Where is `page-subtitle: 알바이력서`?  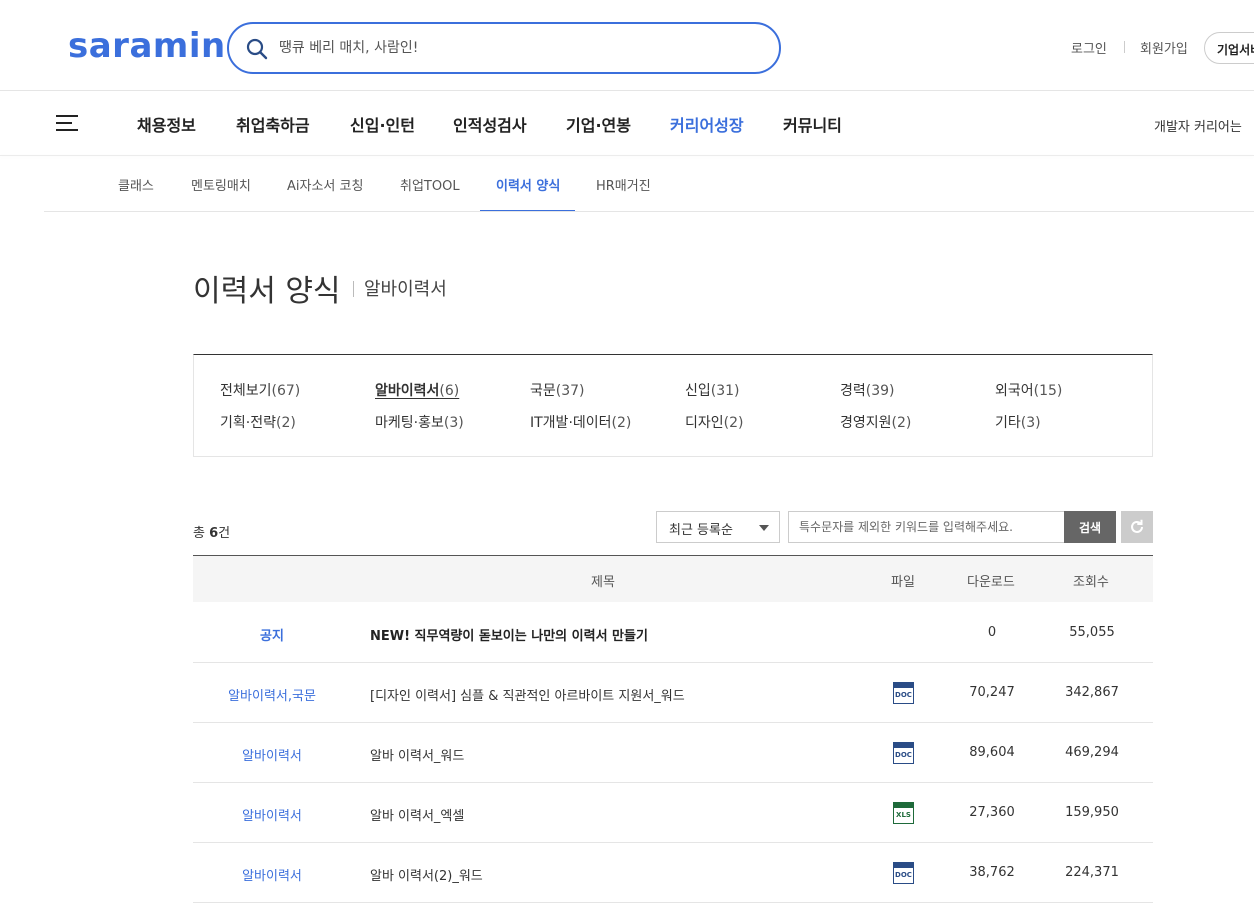 page-subtitle: 알바이력서 is located at coordinates (405, 289).